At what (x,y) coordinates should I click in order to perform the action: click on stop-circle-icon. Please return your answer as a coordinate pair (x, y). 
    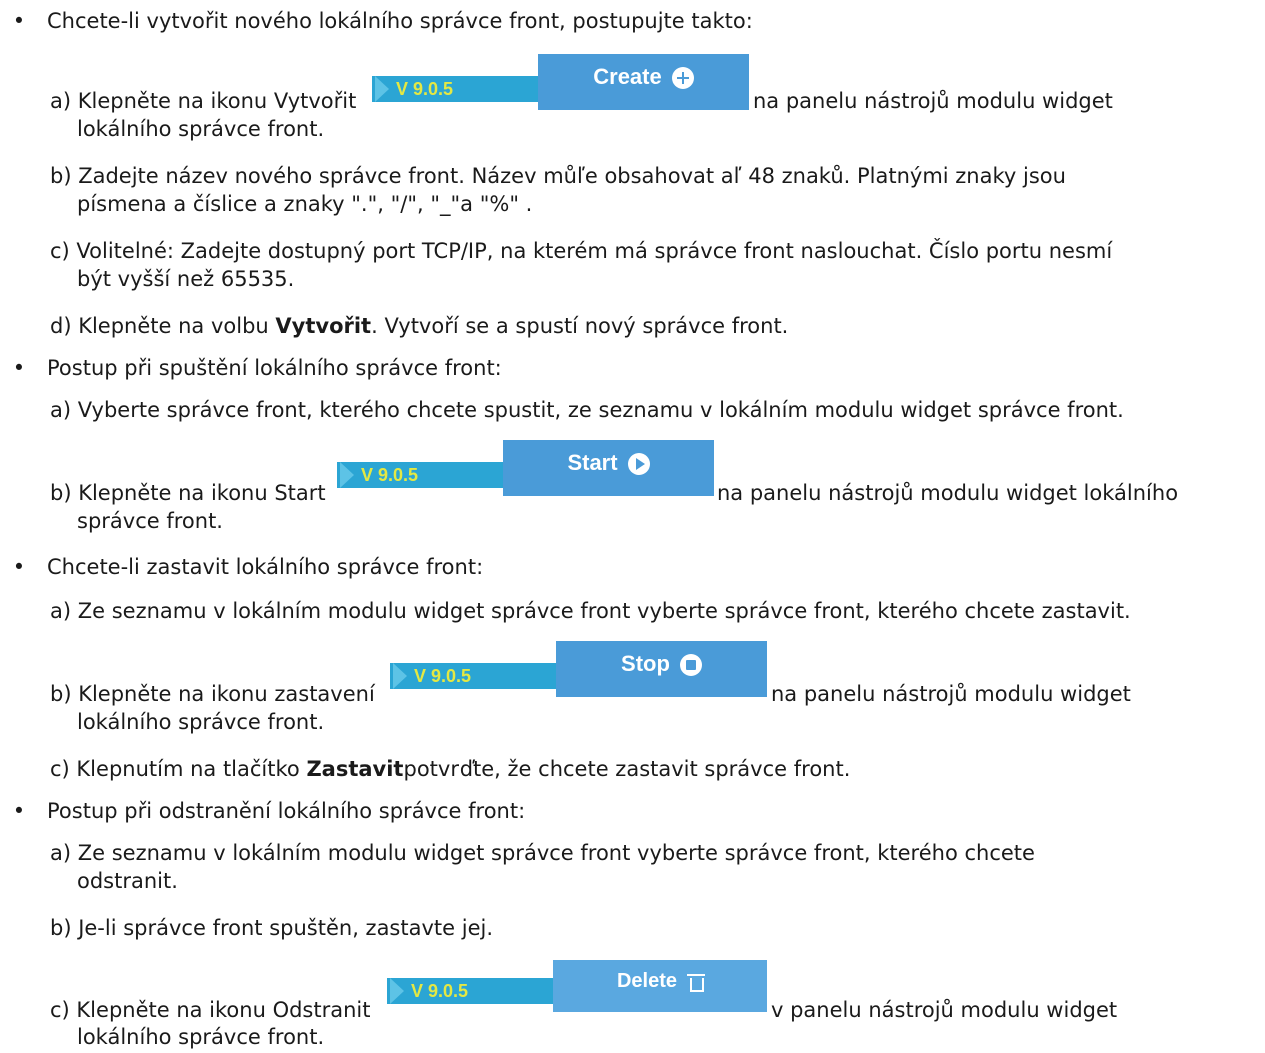
    Looking at the image, I should click on (690, 665).